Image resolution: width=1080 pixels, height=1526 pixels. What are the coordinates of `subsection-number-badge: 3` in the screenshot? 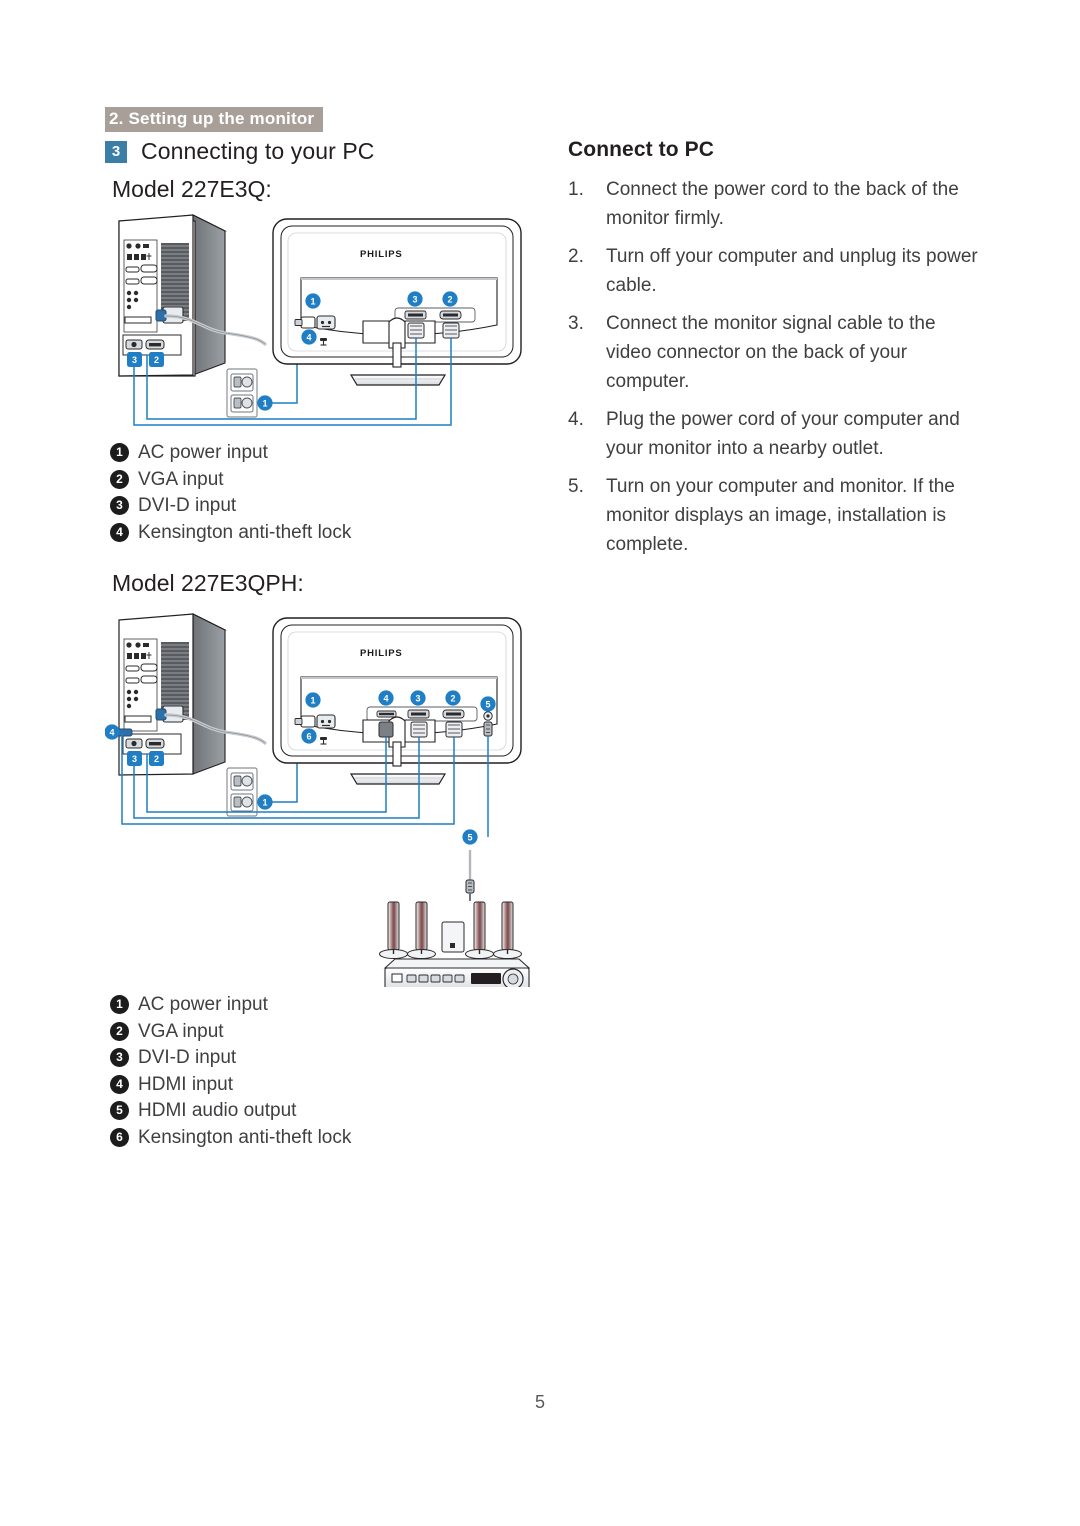 It's located at (116, 151).